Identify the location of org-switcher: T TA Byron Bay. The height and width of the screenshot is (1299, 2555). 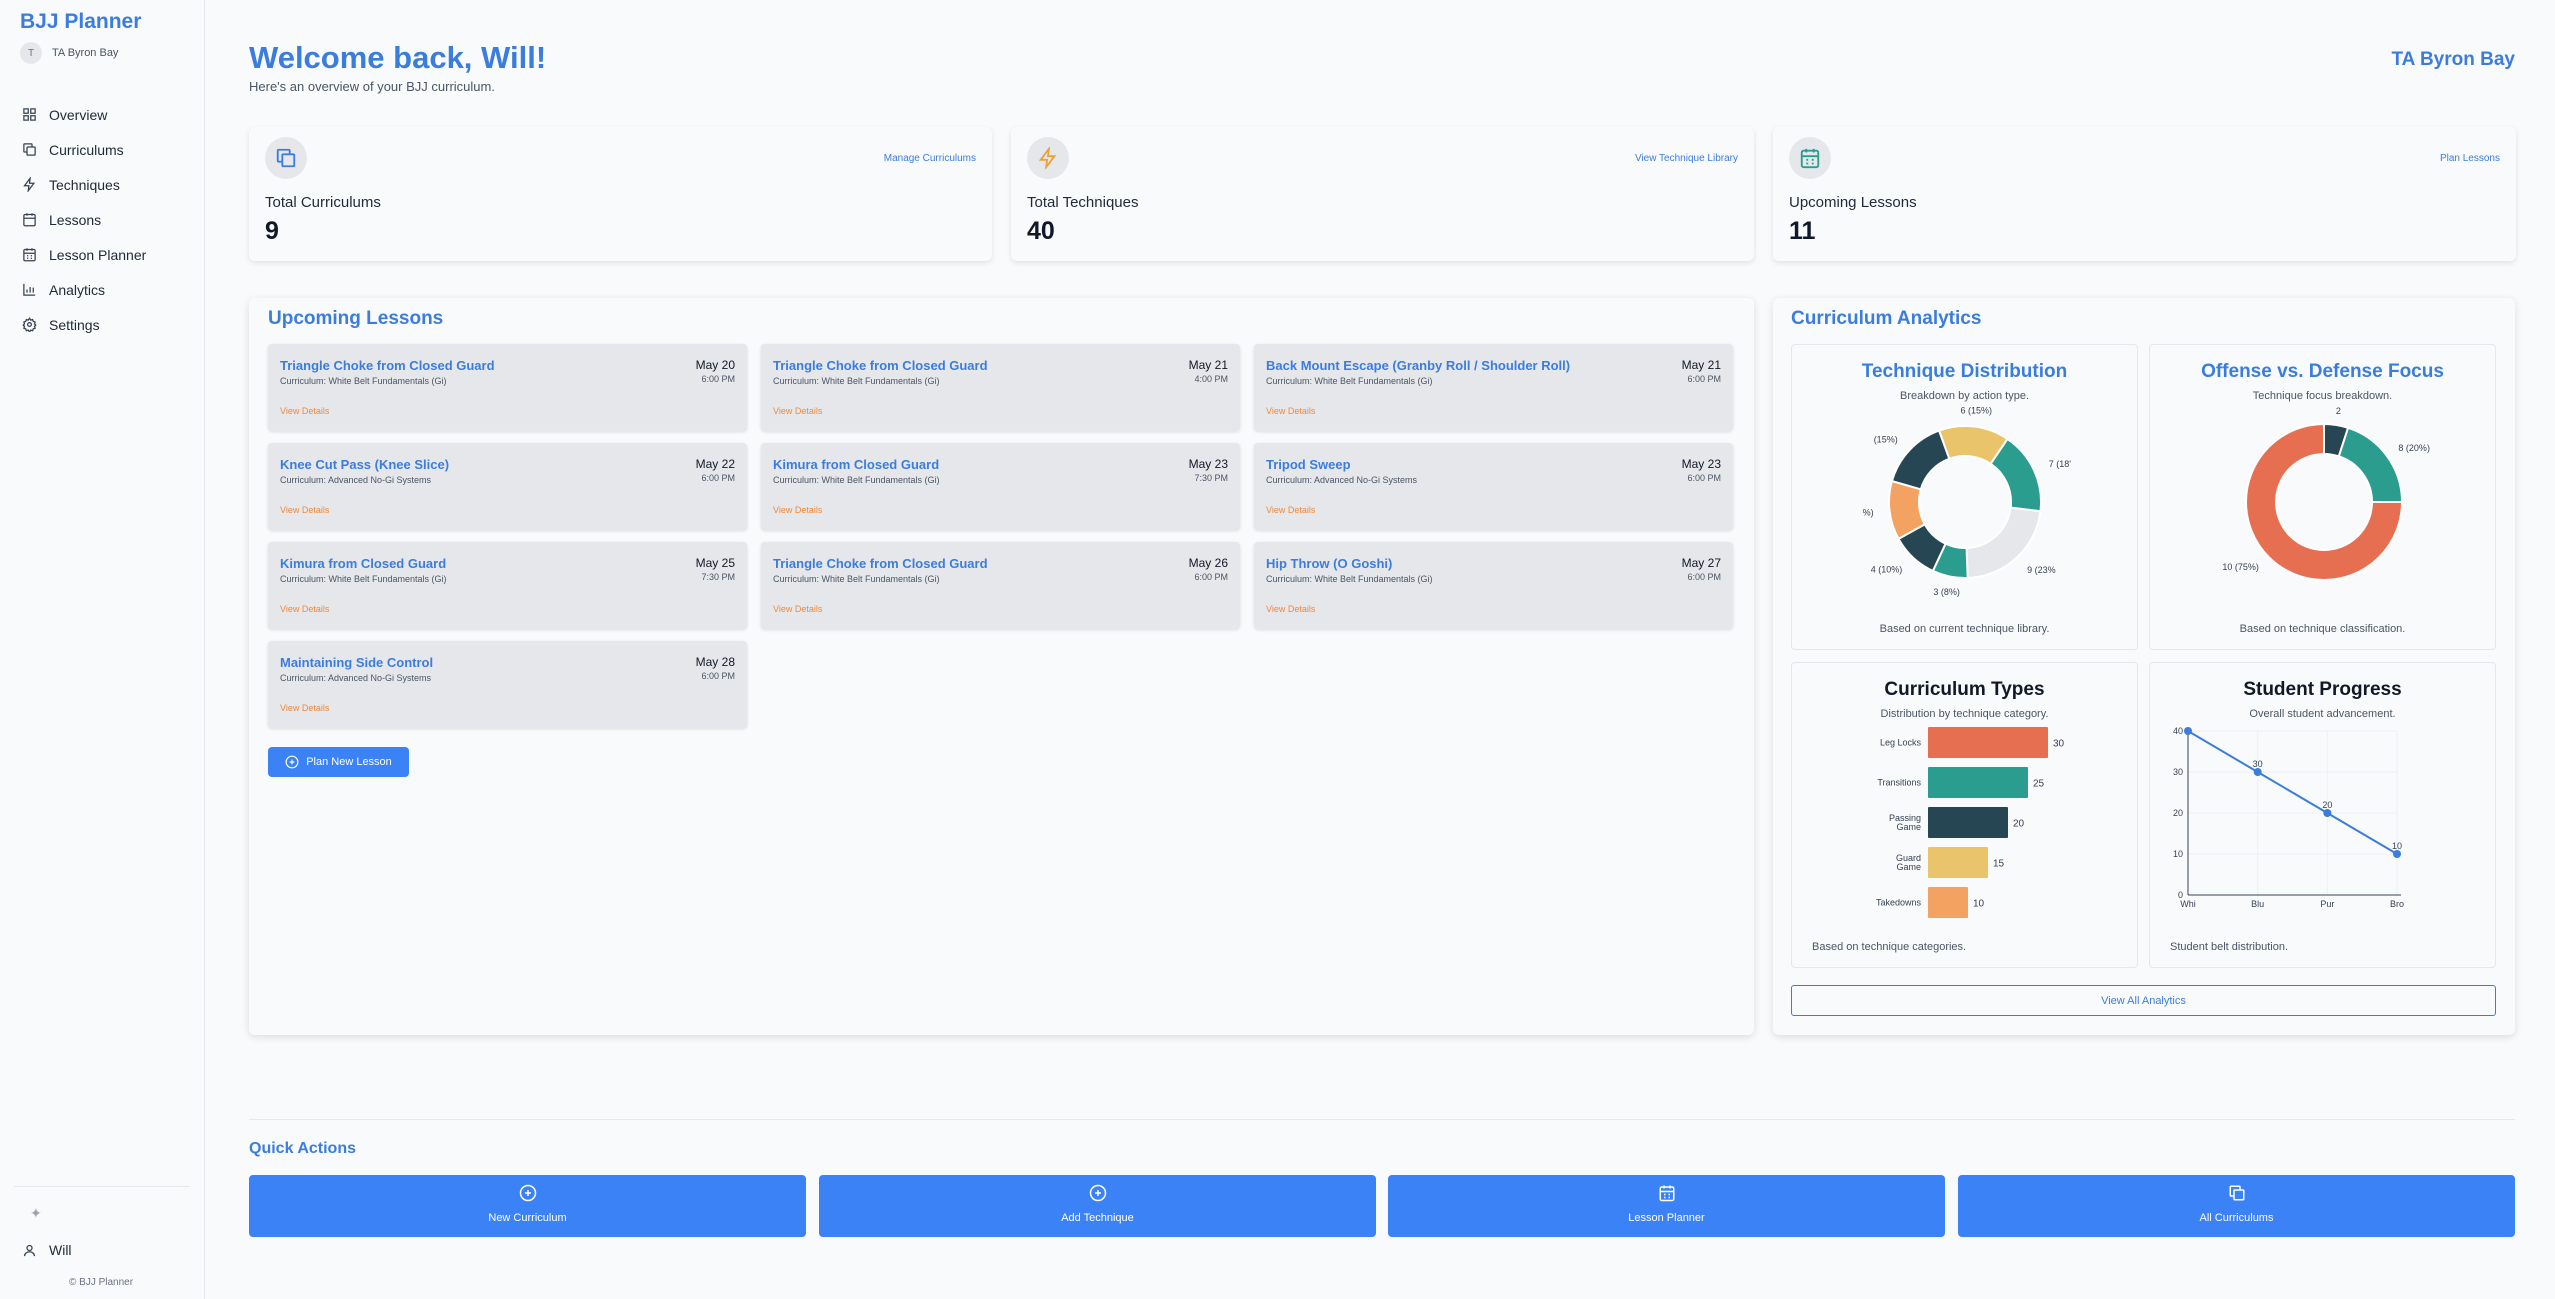
(69, 53).